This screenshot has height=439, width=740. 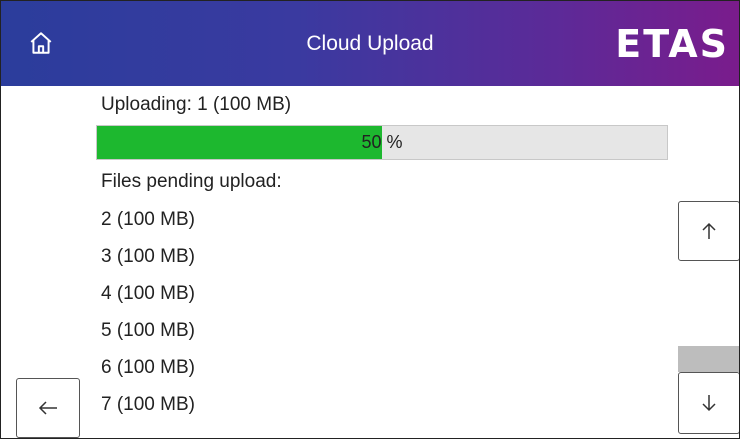 What do you see at coordinates (196, 104) in the screenshot?
I see `uploading-label: Uploading: 1 (100 MB)` at bounding box center [196, 104].